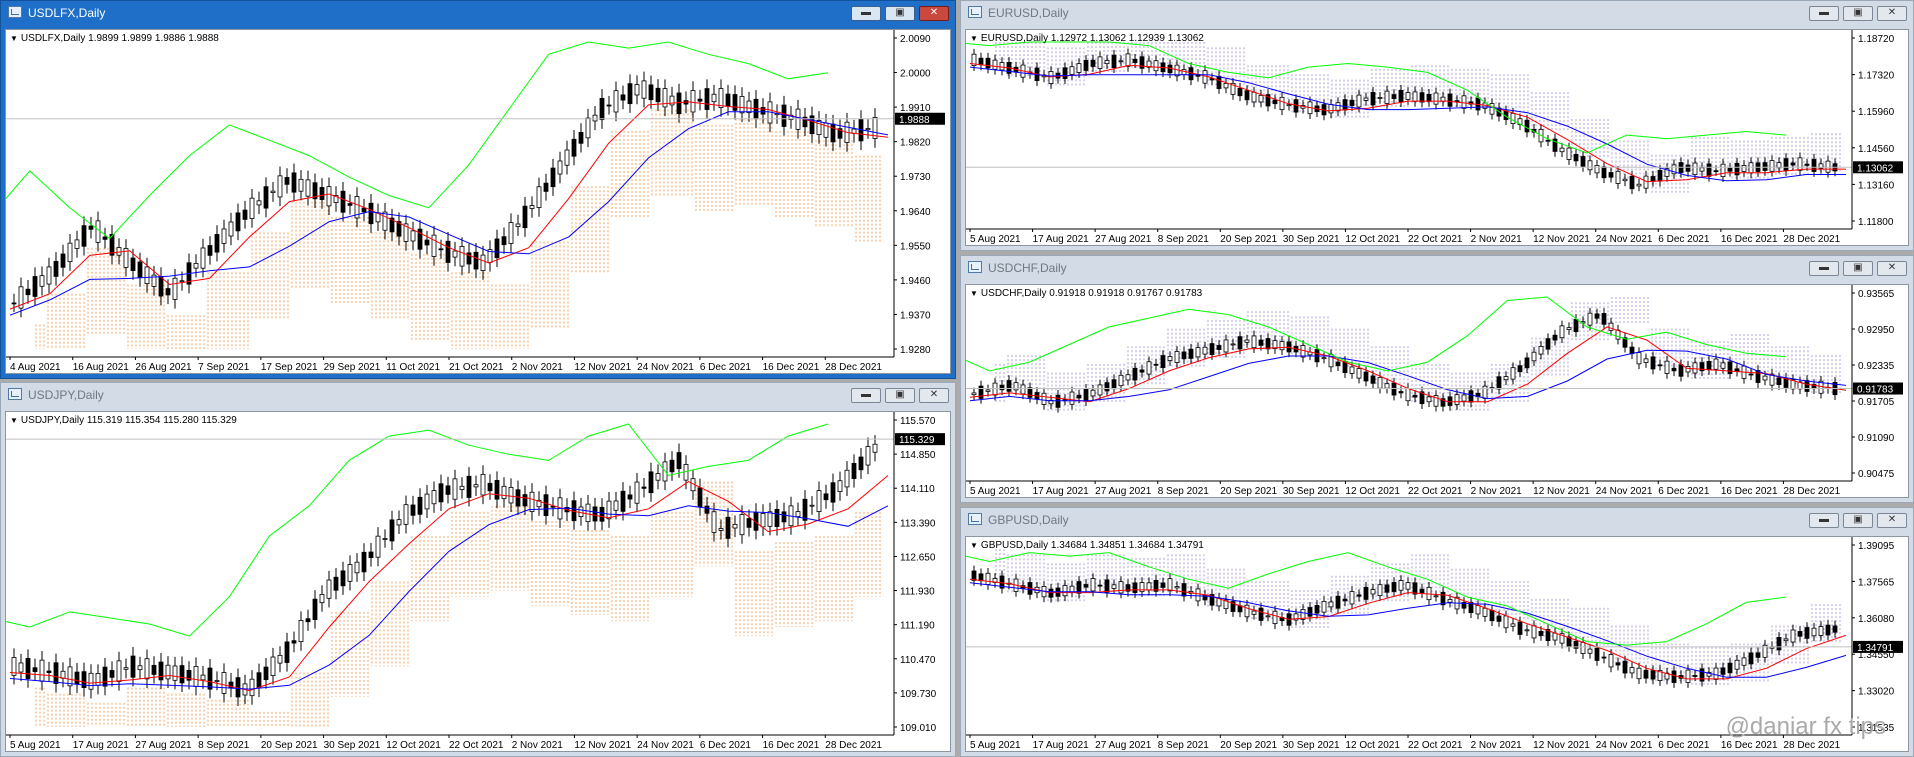 The height and width of the screenshot is (757, 1914). I want to click on title-bar: USDJPY,Daily ▬ ▣ ✕, so click(478, 395).